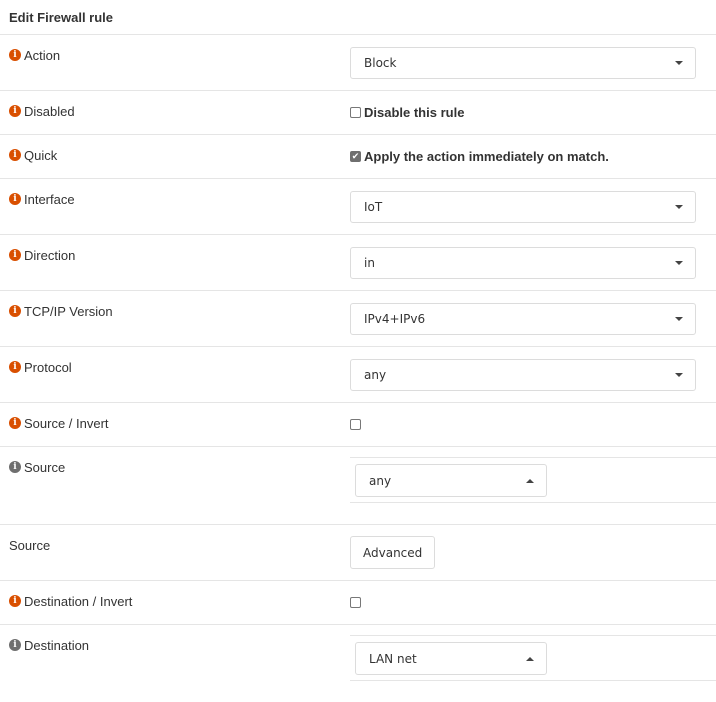 This screenshot has width=716, height=702. I want to click on source-invert-checkbox, so click(355, 424).